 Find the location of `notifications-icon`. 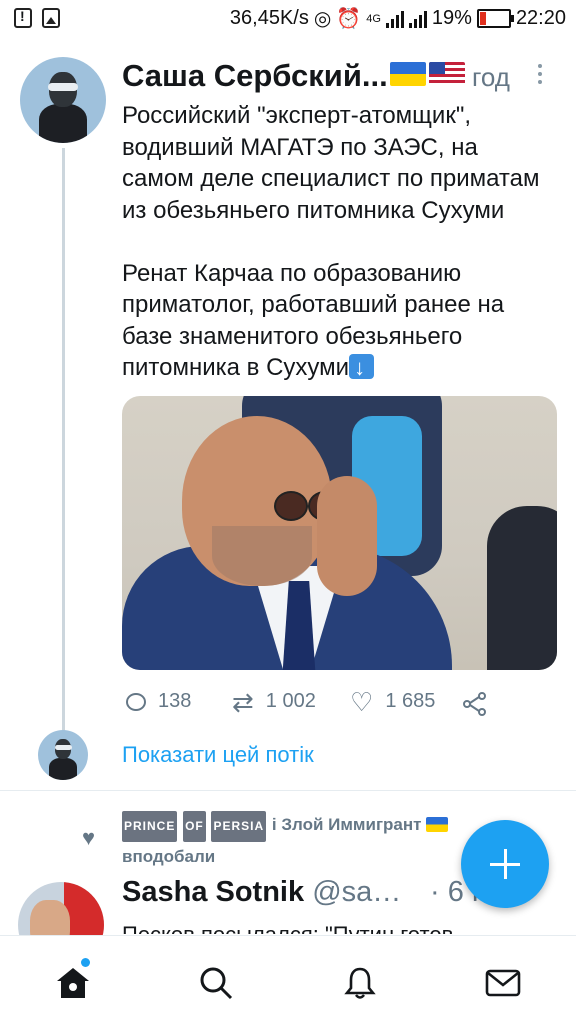

notifications-icon is located at coordinates (360, 983).